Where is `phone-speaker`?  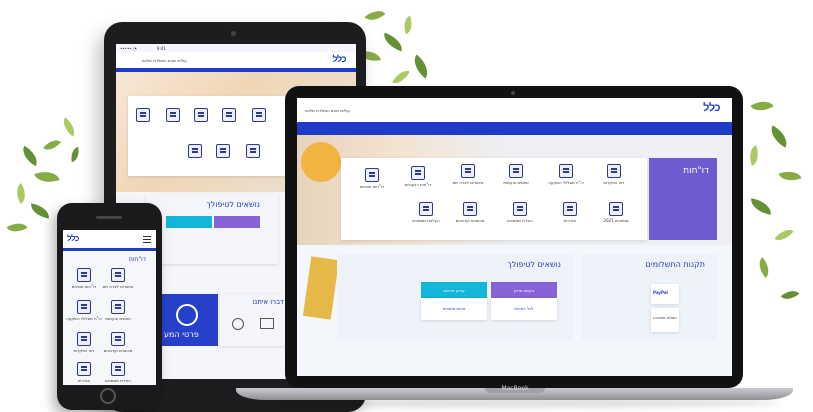
phone-speaker is located at coordinates (109, 217).